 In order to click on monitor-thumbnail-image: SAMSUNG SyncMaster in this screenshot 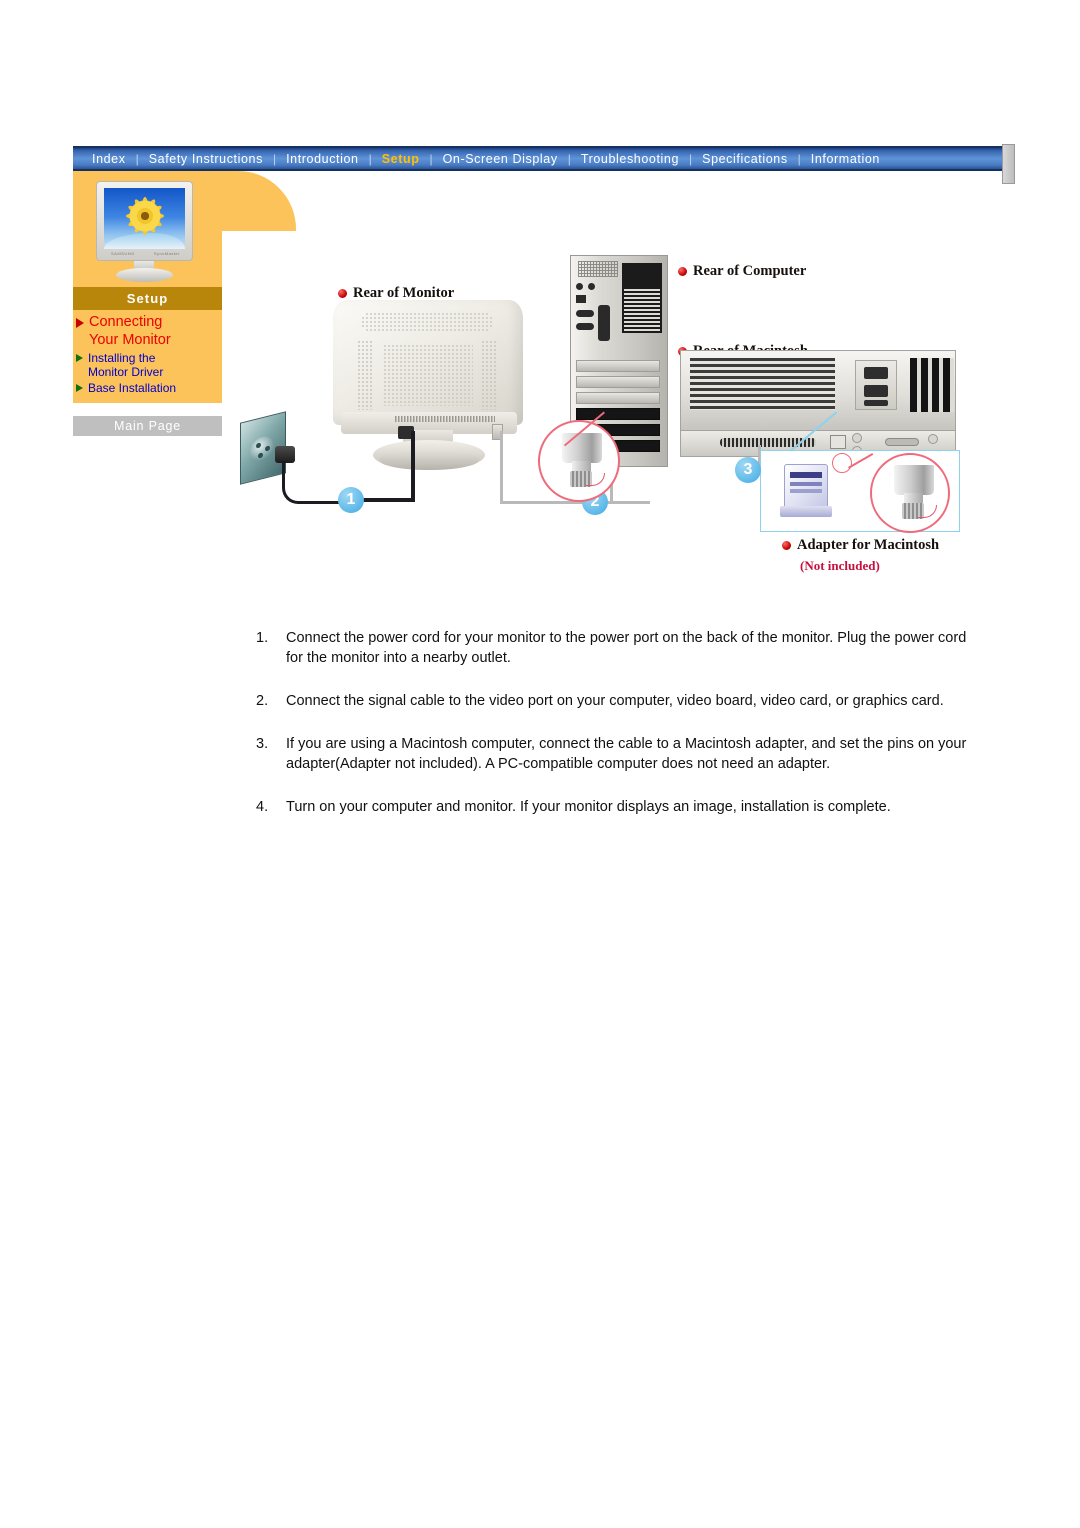, I will do `click(144, 232)`.